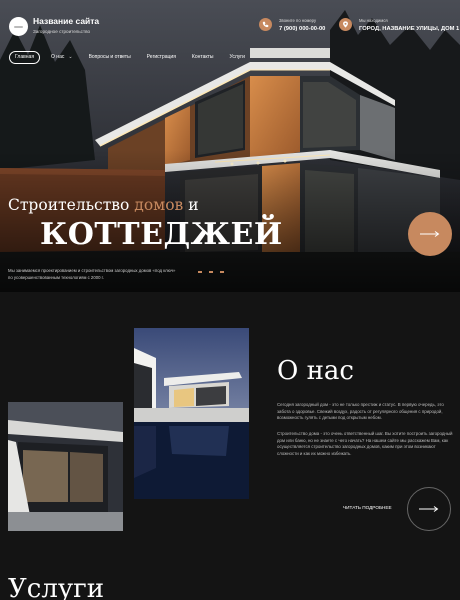  Describe the element at coordinates (70, 57) in the screenshot. I see `chevron-down-icon: ⌄` at that location.